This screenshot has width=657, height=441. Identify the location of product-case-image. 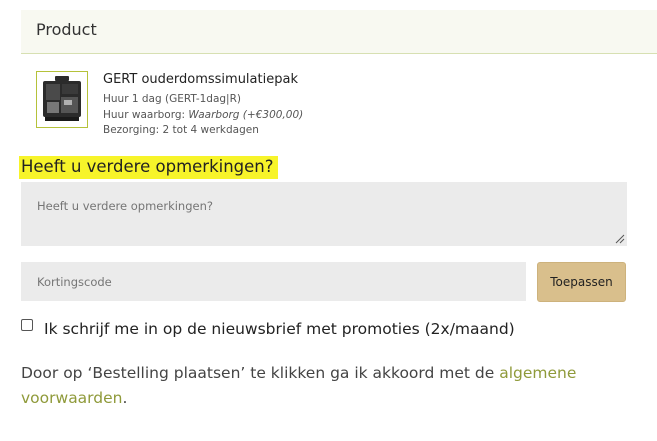
(62, 99).